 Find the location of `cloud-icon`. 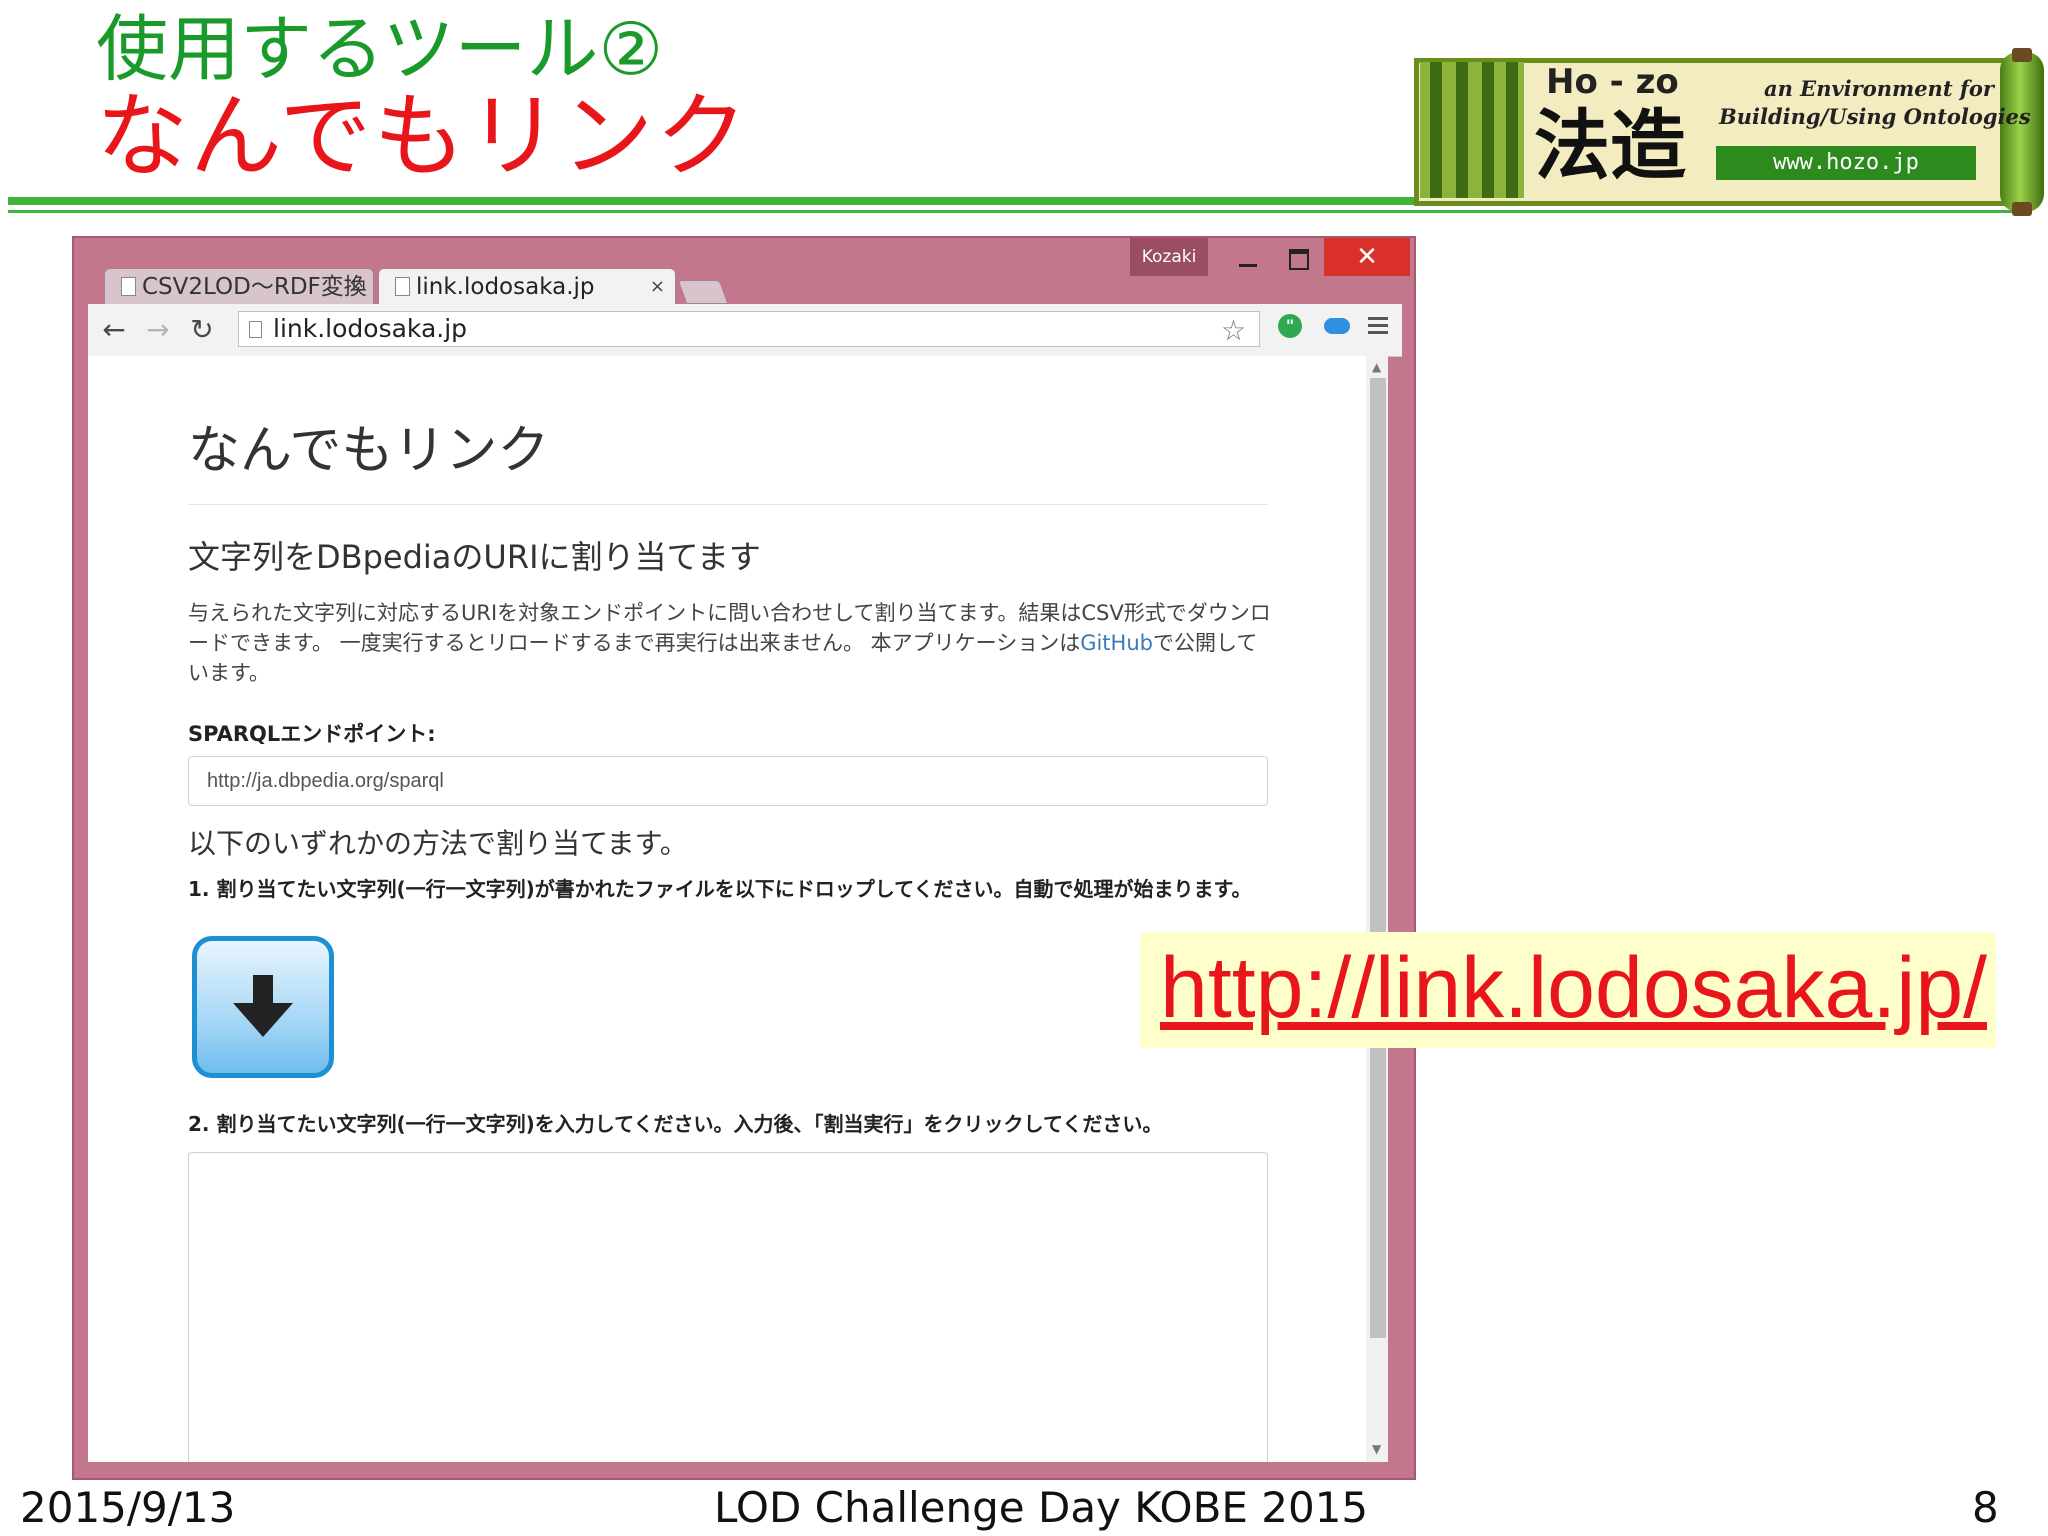

cloud-icon is located at coordinates (1337, 326).